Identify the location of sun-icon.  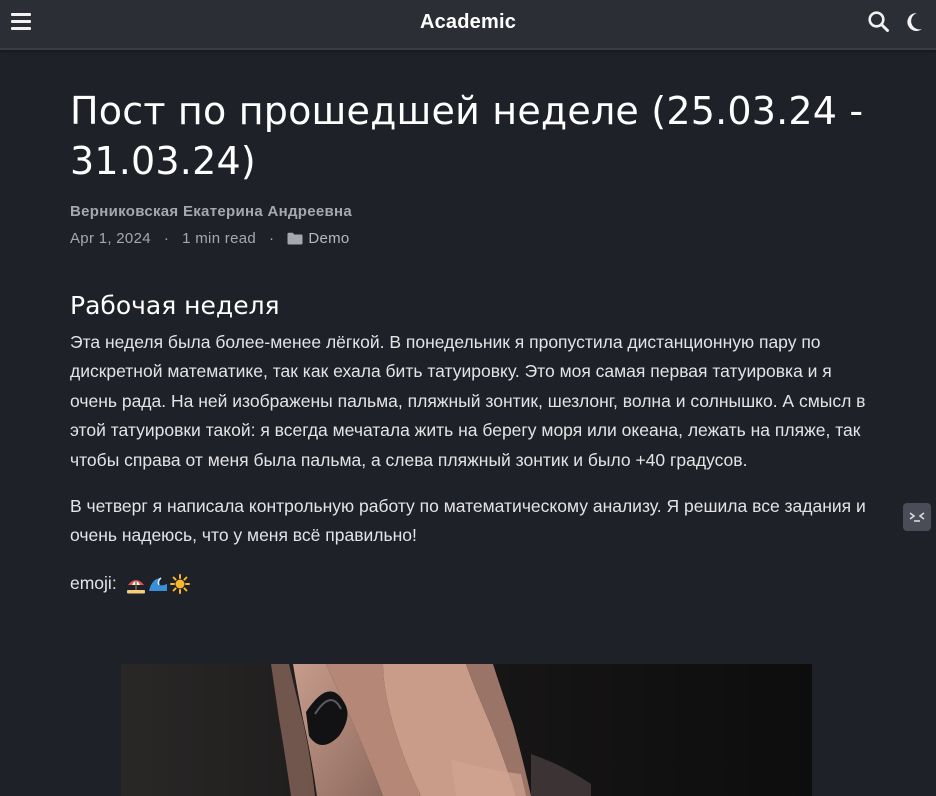
(179, 584).